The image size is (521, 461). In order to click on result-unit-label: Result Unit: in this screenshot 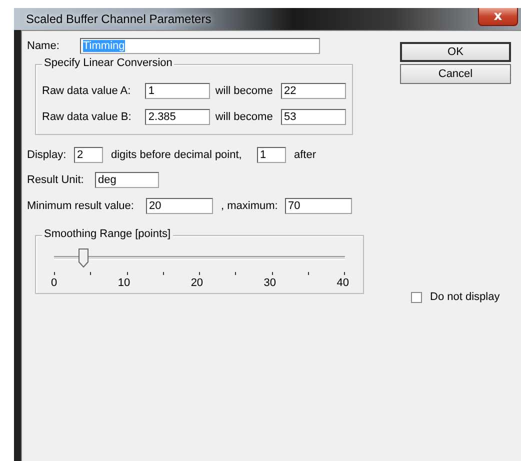, I will do `click(56, 180)`.